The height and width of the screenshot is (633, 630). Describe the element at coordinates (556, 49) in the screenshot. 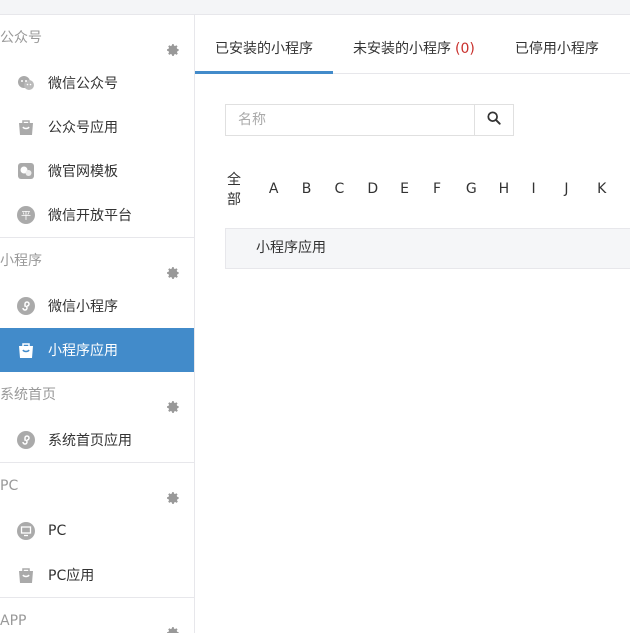

I see `tab-label: 已停用小程序` at that location.